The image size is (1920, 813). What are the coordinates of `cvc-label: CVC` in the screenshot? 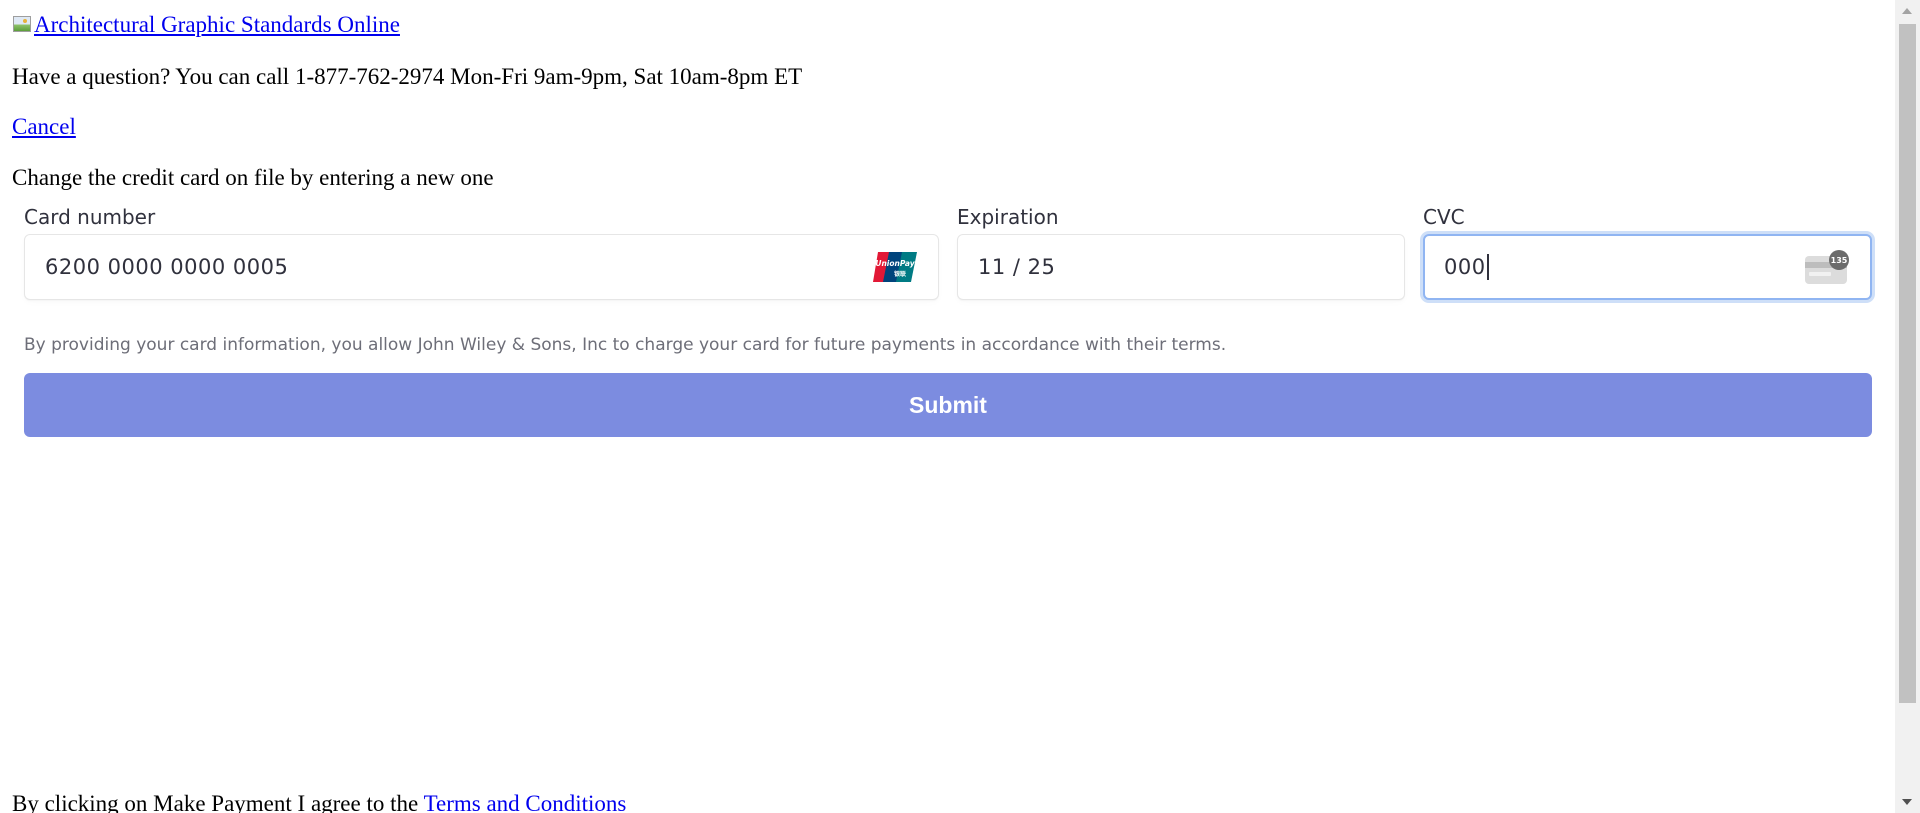 It's located at (1444, 217).